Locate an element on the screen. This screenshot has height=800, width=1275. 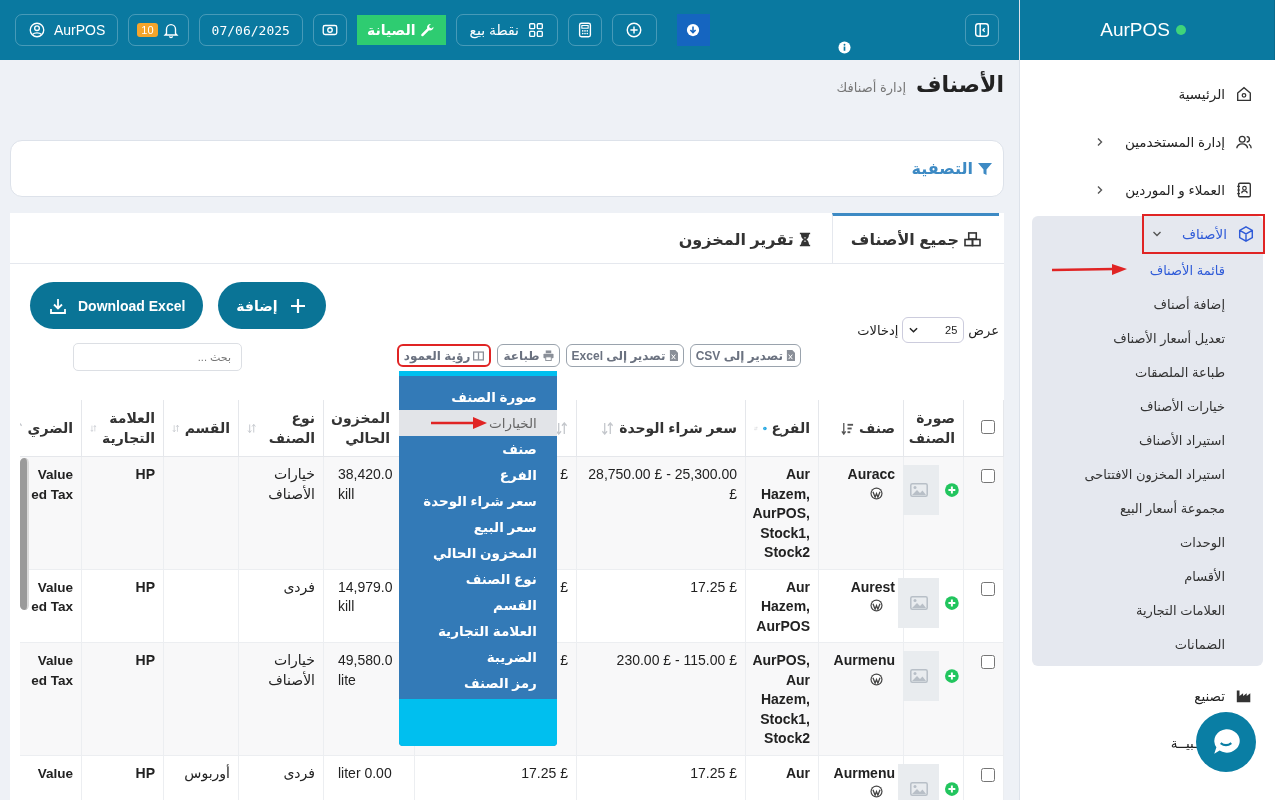
nav-item: العملاء و الموردين is located at coordinates (1174, 190).